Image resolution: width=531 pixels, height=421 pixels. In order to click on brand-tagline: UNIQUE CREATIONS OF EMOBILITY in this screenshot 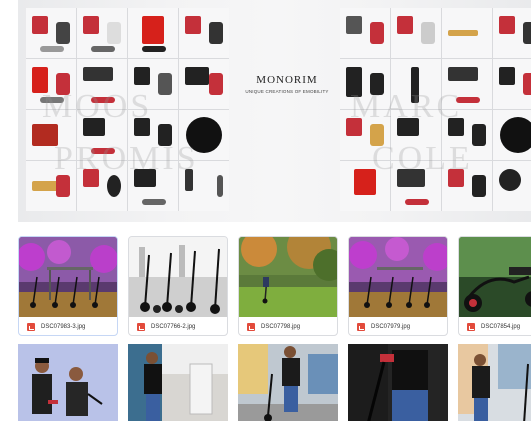, I will do `click(287, 91)`.